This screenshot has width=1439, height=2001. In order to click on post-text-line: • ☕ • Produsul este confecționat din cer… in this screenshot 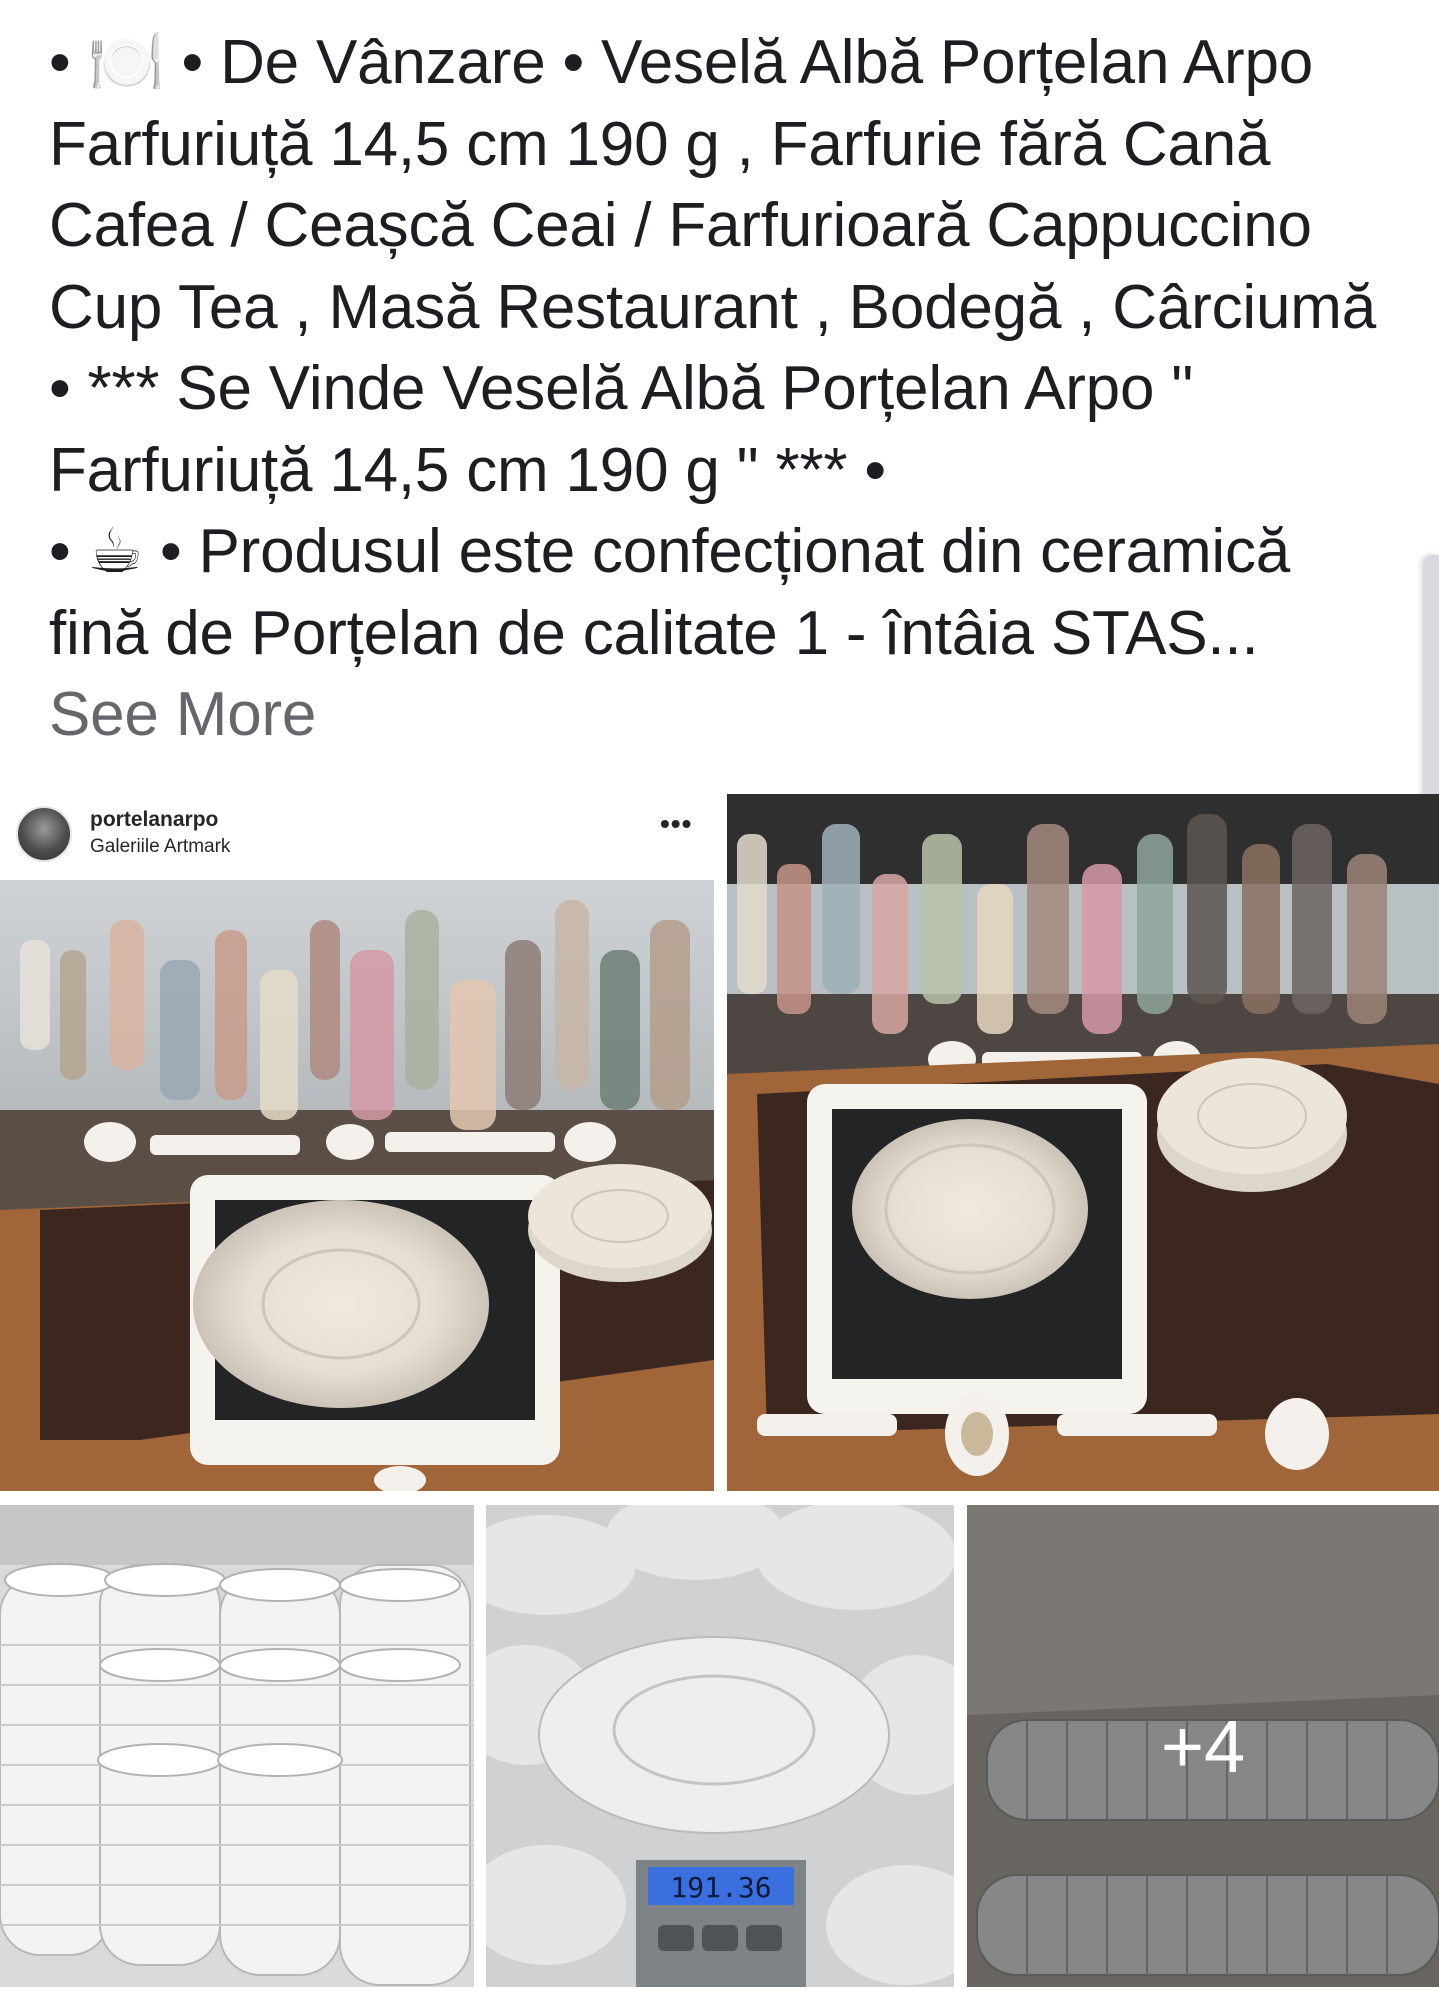, I will do `click(670, 551)`.